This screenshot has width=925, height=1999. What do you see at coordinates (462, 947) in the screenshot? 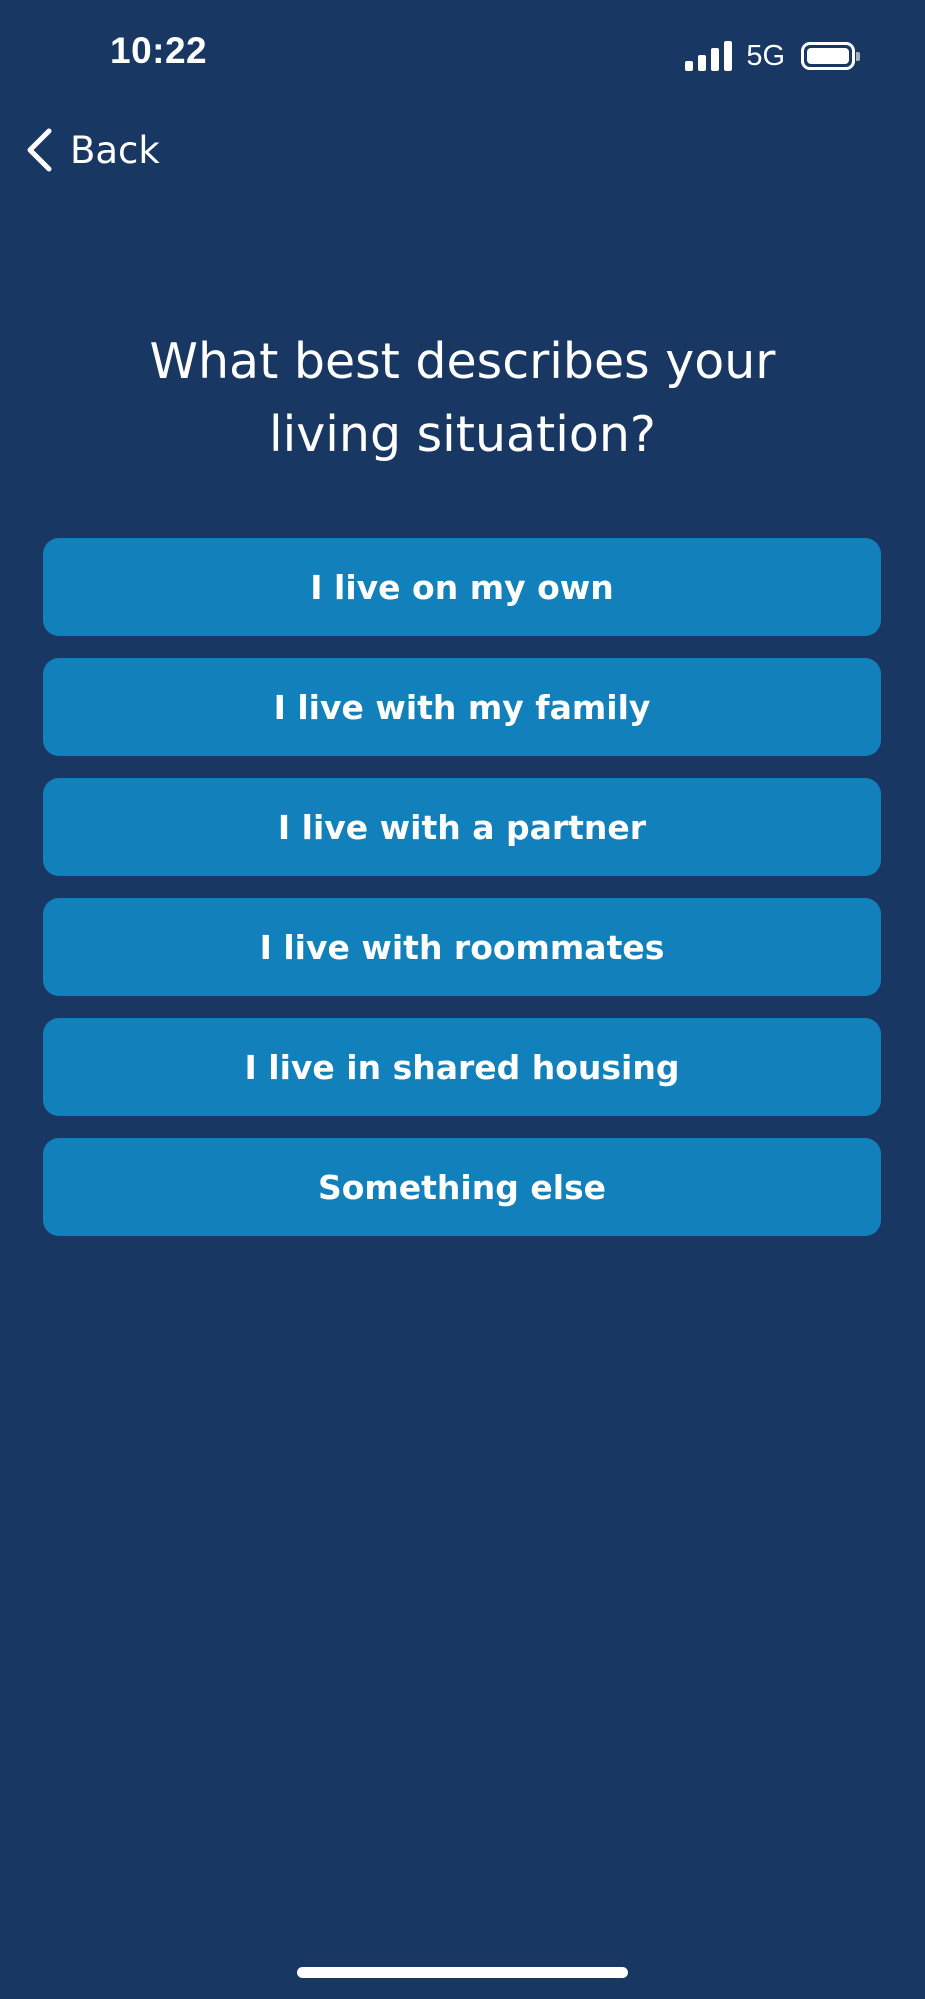
I see `option-live-with-roommates-button: I live with roommates` at bounding box center [462, 947].